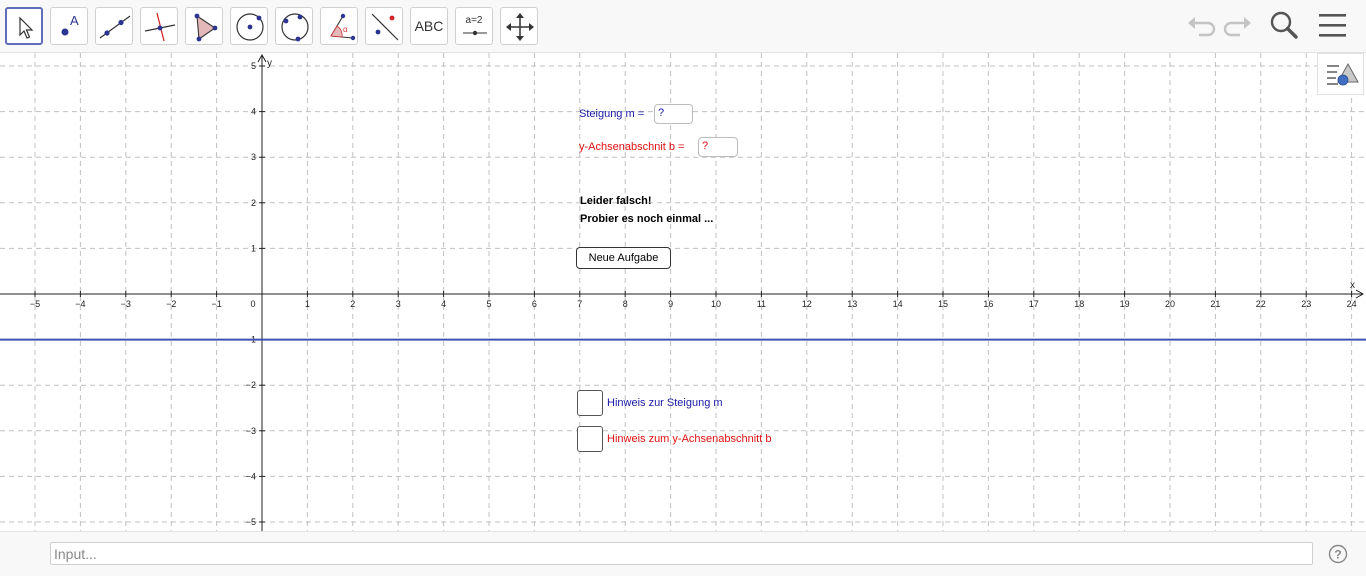  I want to click on x-tick-label: 2, so click(352, 304).